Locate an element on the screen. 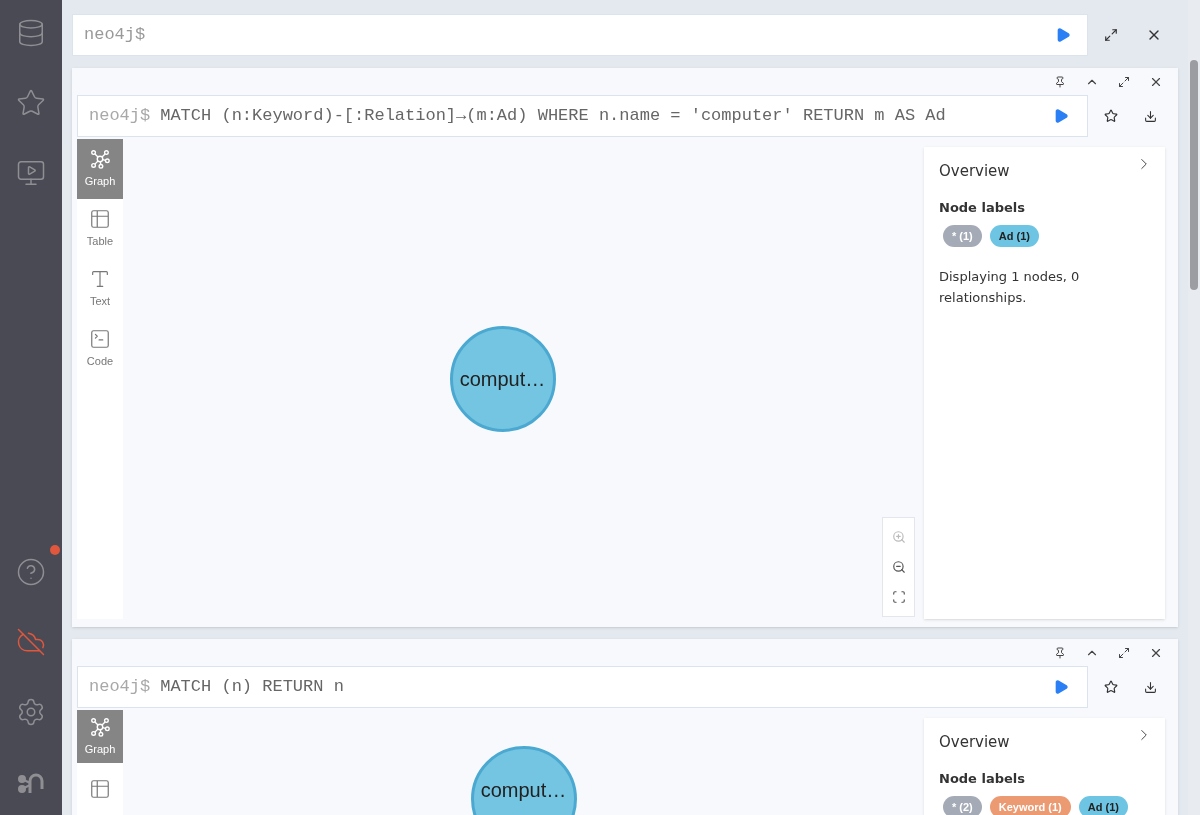 The image size is (1200, 815). favorites-icon is located at coordinates (31, 103).